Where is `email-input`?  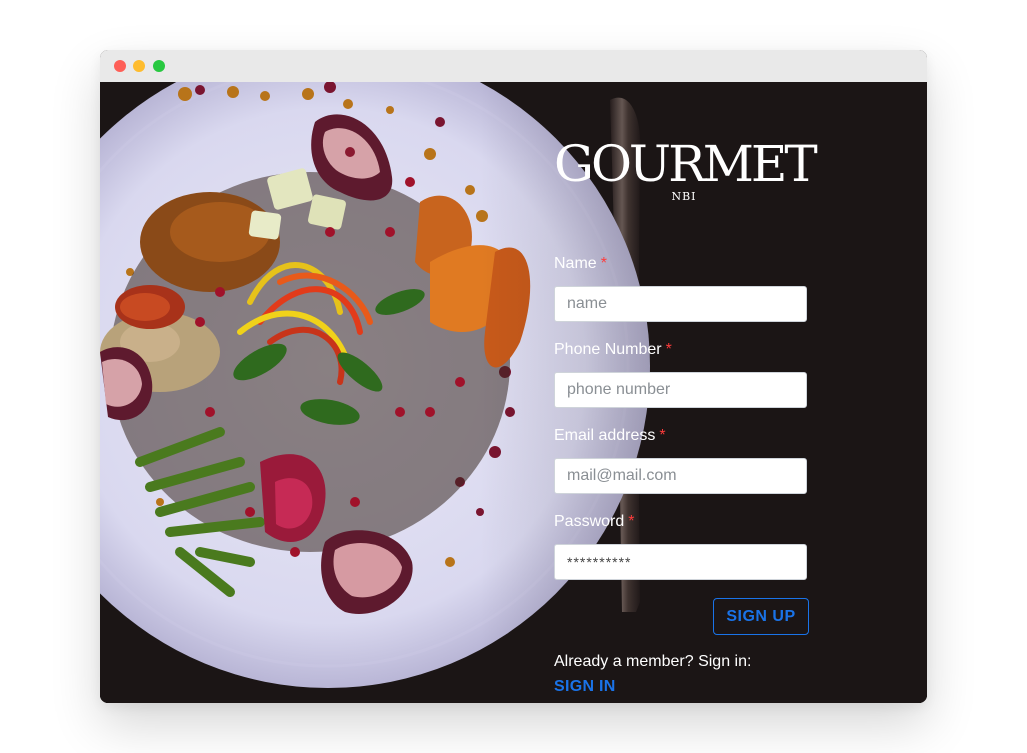 email-input is located at coordinates (680, 476).